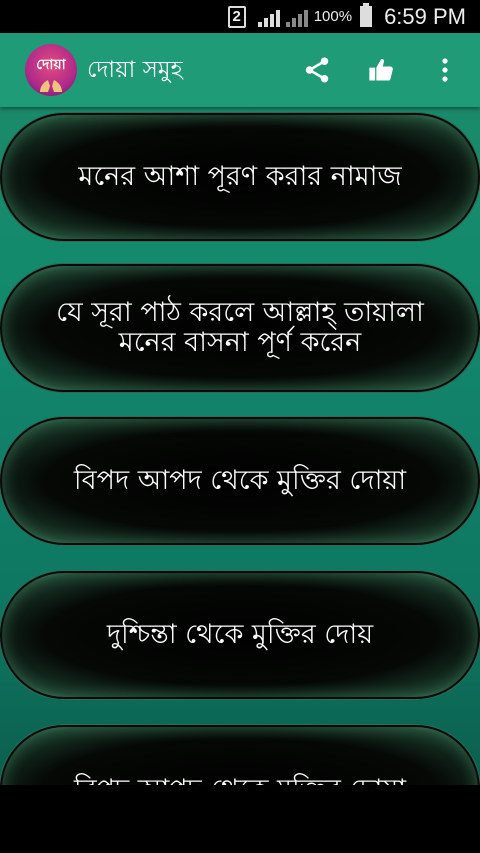  I want to click on battery-percent: 100%, so click(333, 16).